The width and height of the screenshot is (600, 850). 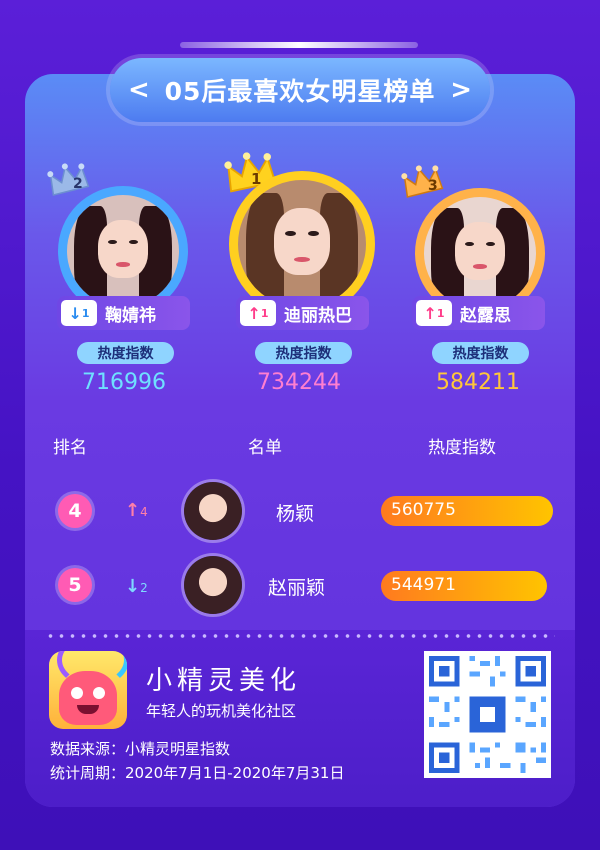 What do you see at coordinates (464, 586) in the screenshot?
I see `heat-bar: 544971` at bounding box center [464, 586].